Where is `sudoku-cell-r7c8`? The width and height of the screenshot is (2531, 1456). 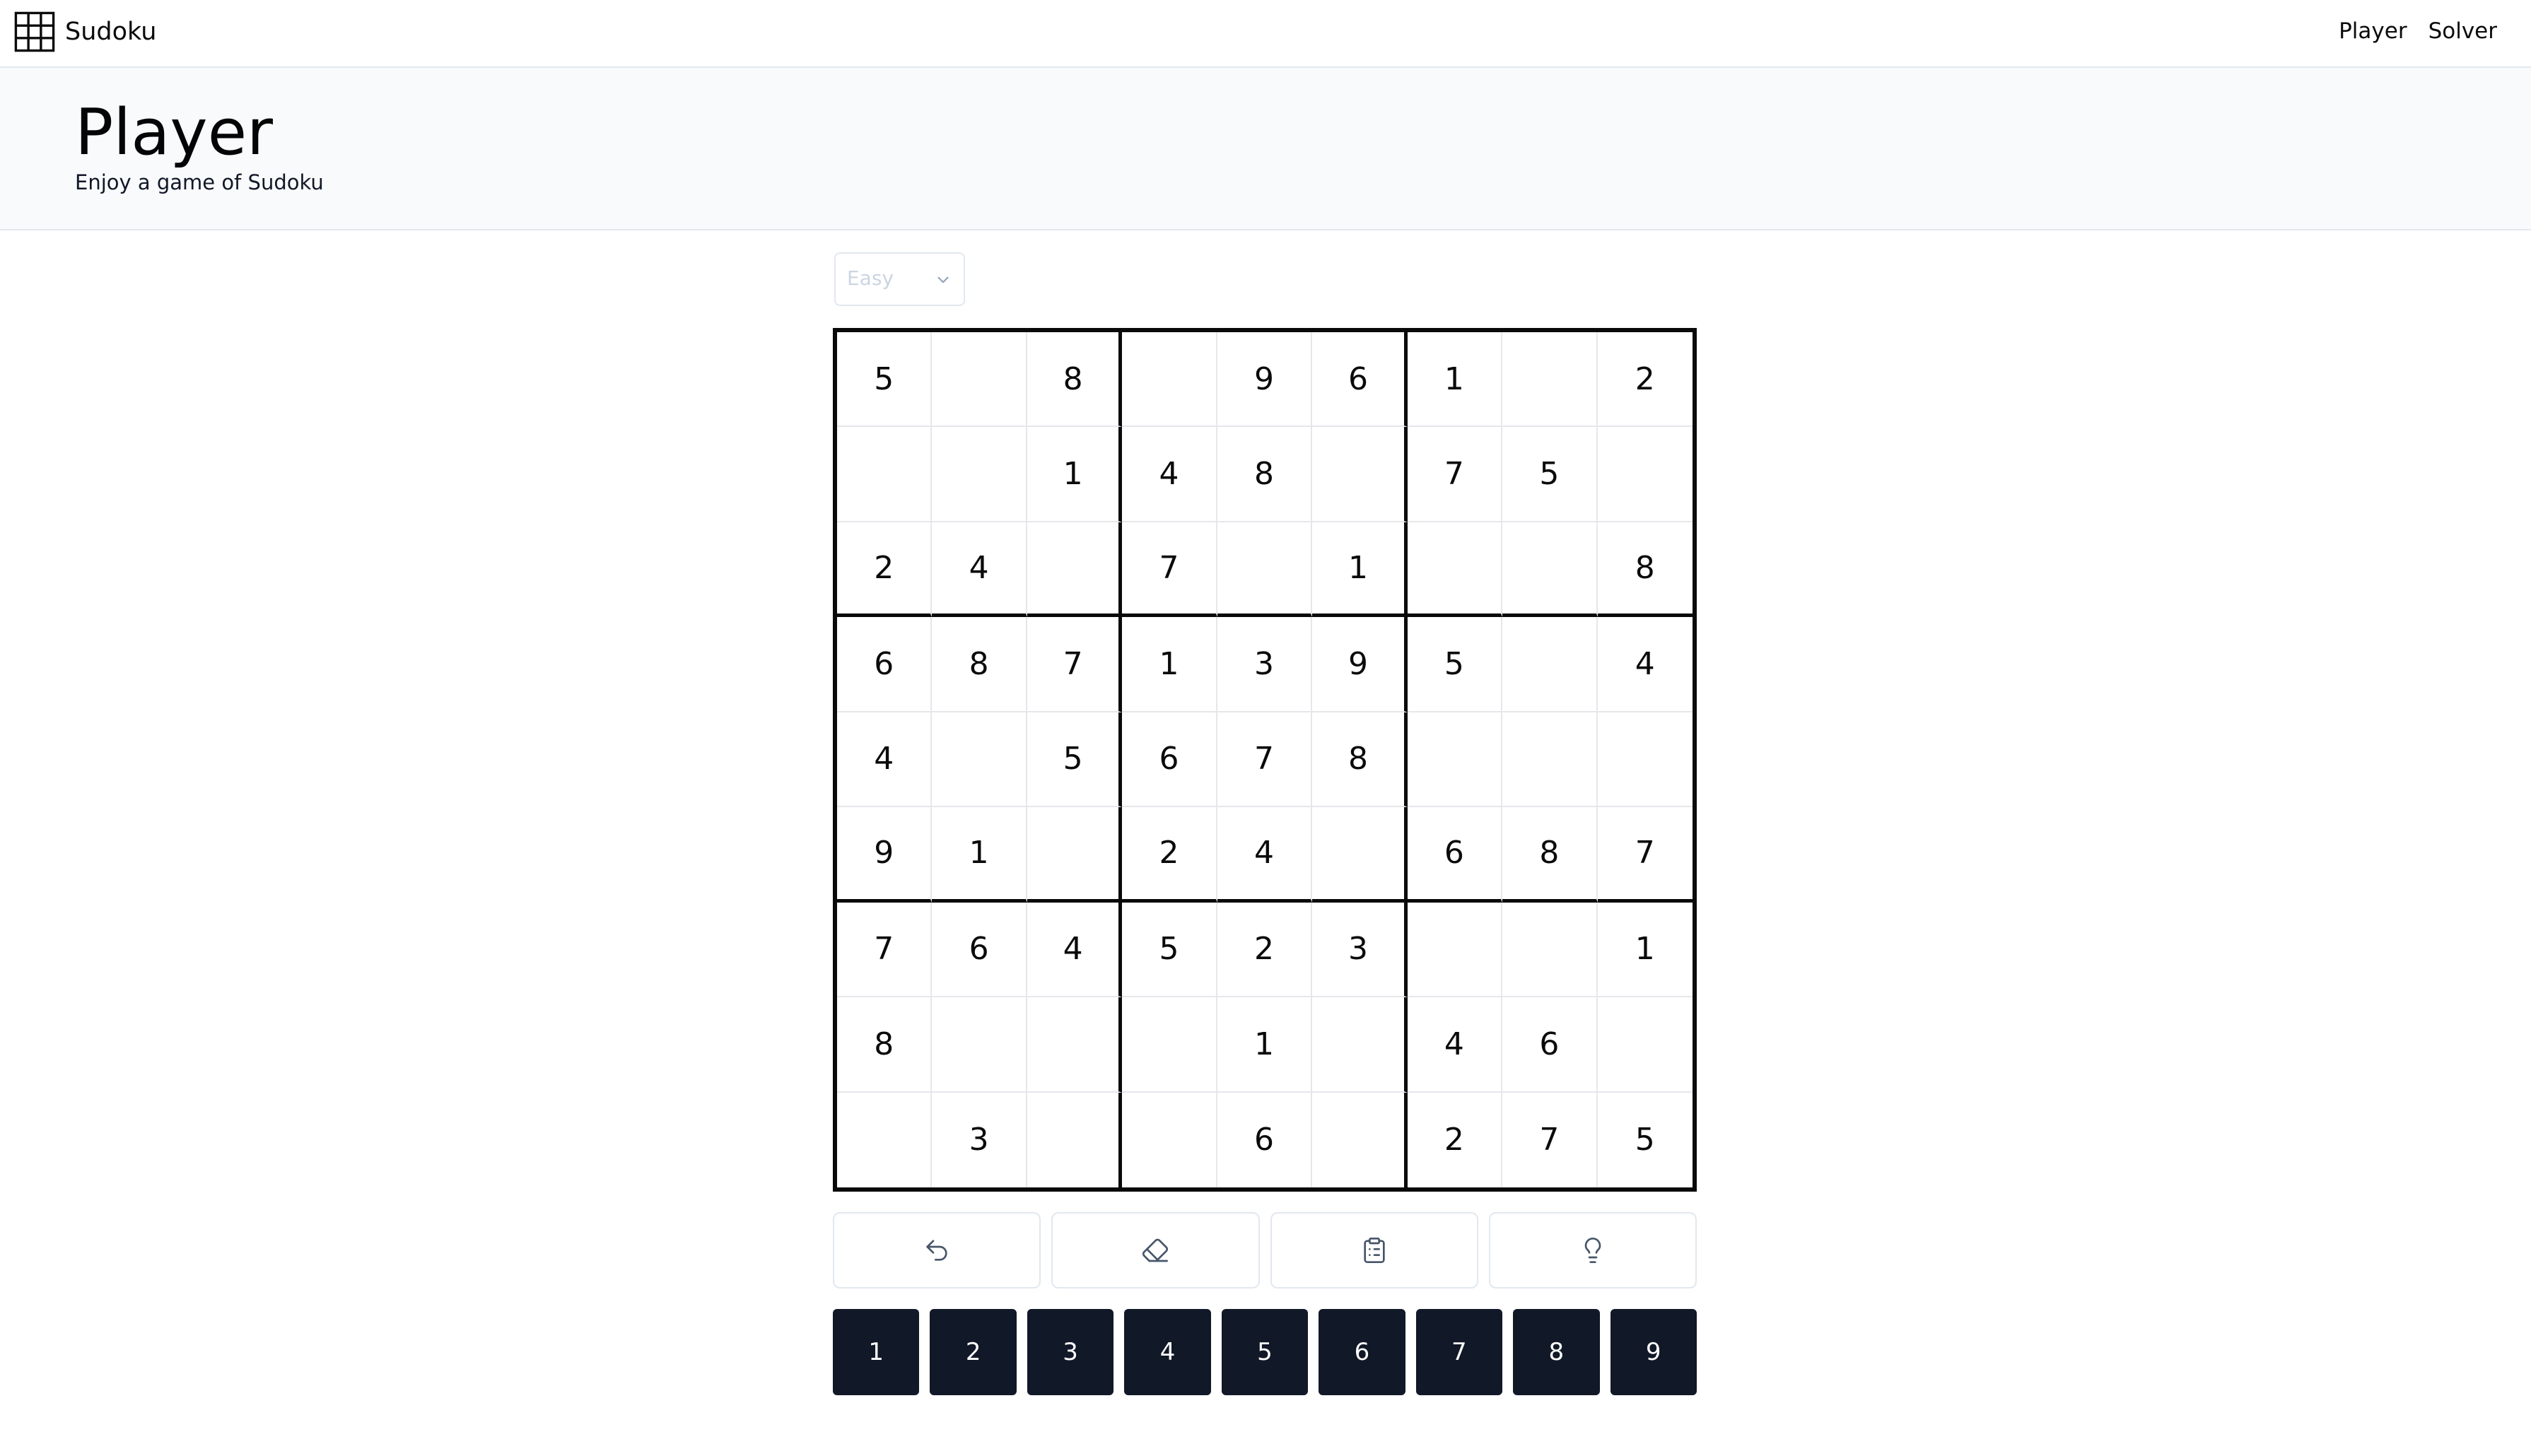 sudoku-cell-r7c8 is located at coordinates (1550, 950).